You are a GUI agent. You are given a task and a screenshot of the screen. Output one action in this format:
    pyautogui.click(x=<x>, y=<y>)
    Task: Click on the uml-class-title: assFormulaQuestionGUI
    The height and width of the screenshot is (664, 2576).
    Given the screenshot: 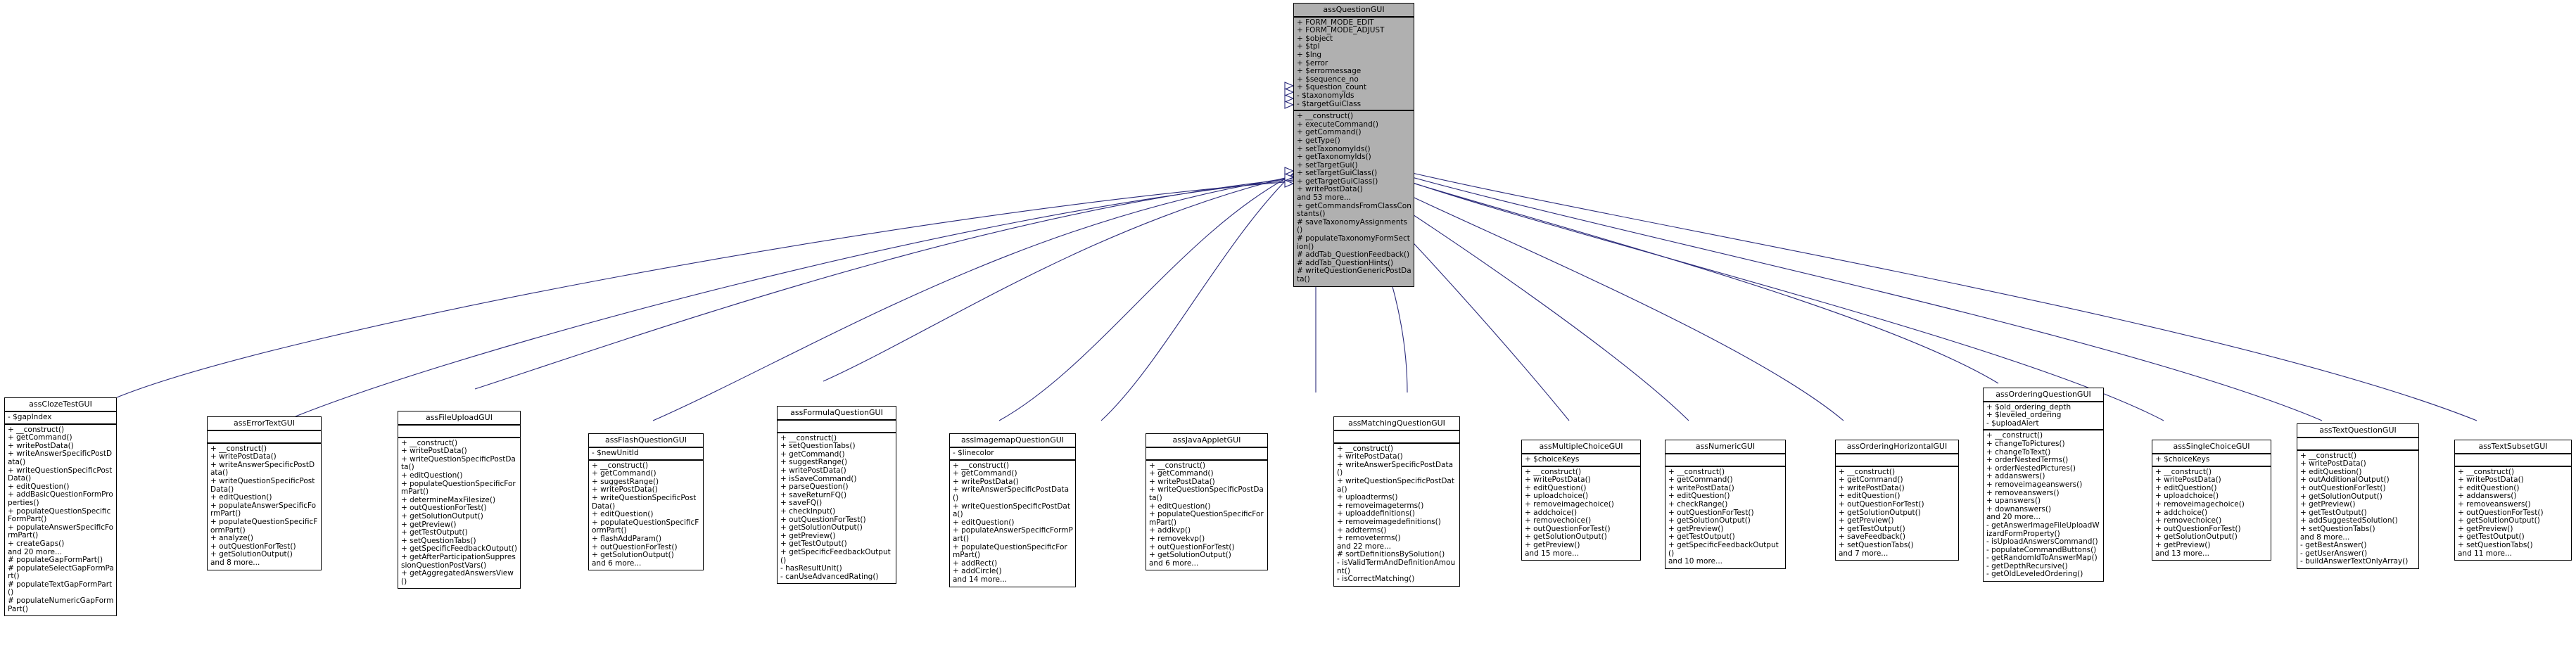 What is the action you would take?
    pyautogui.click(x=837, y=414)
    